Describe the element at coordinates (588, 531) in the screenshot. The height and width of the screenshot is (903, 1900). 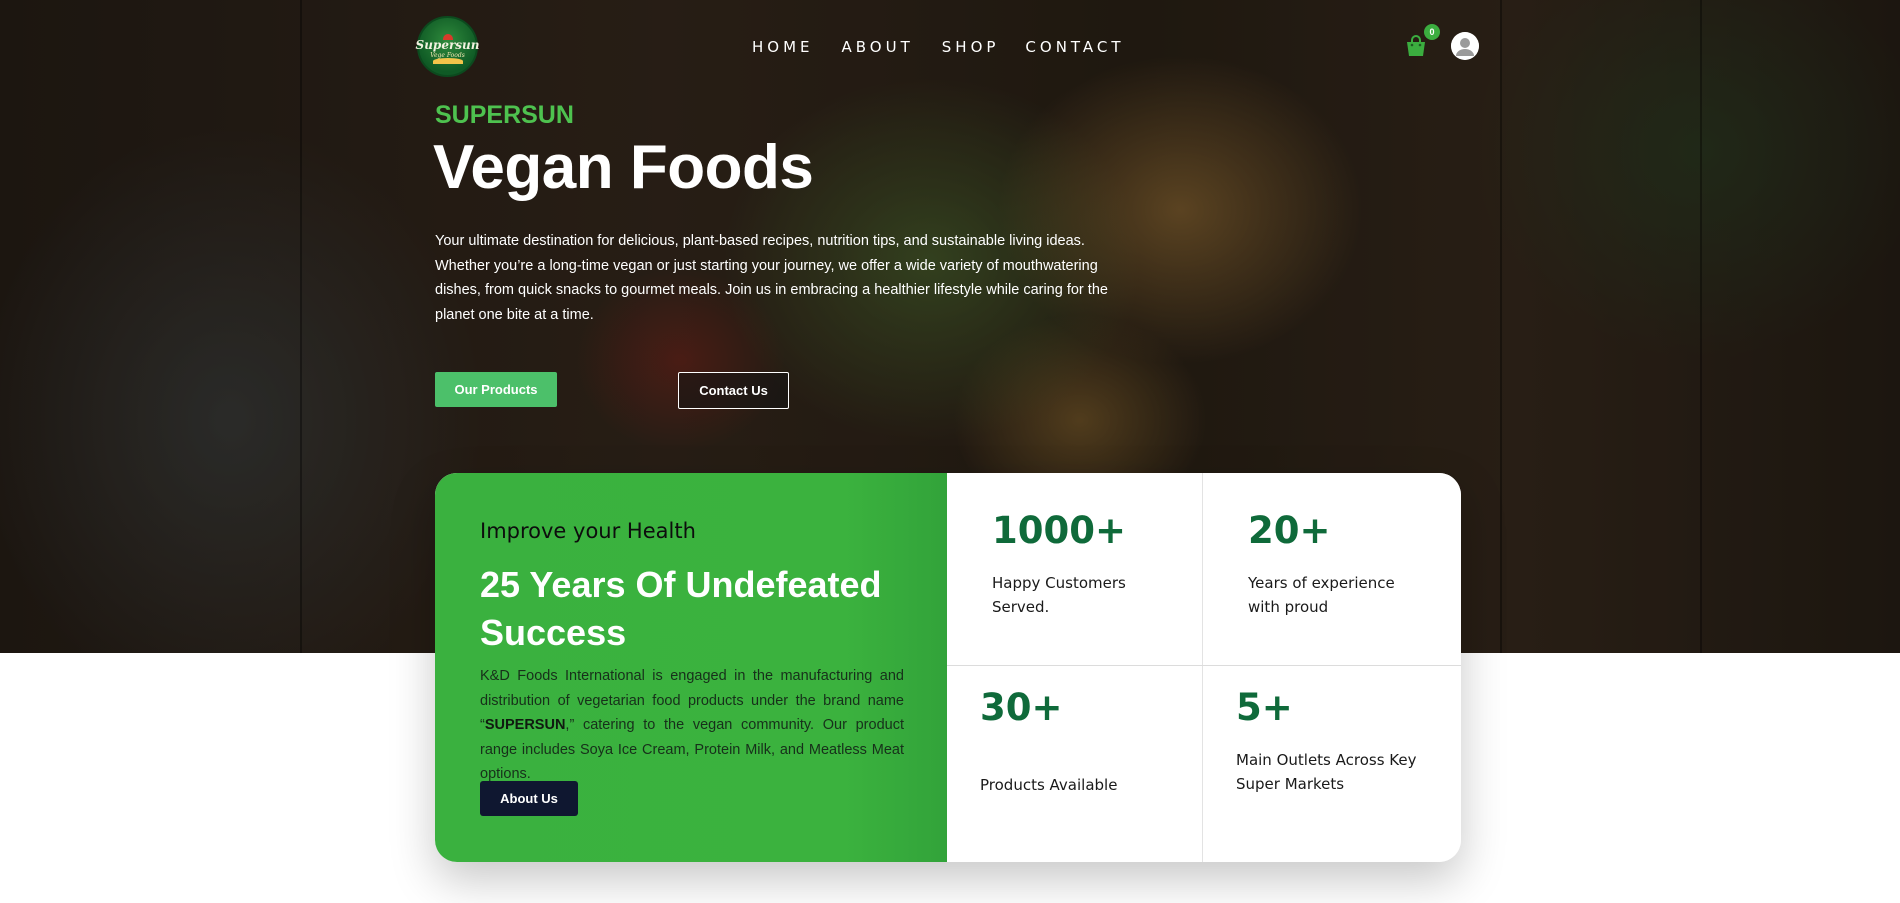
I see `about-kicker: Improve your Health` at that location.